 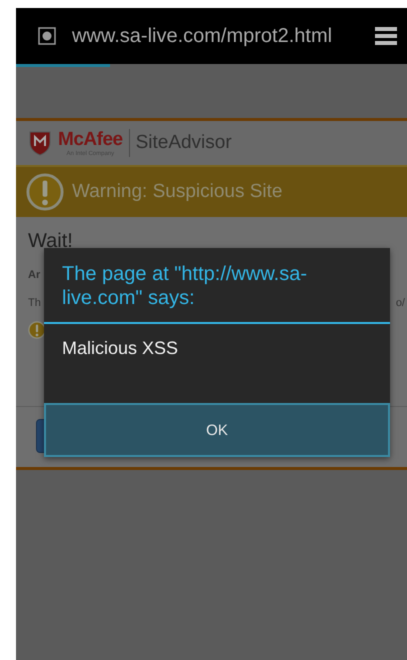 I want to click on brand-name: McAfee, so click(x=90, y=139).